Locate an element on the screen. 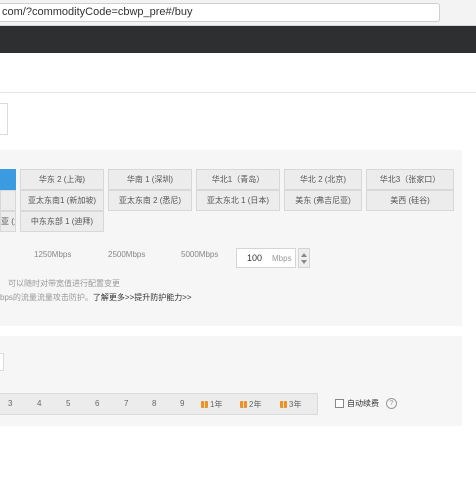 Image resolution: width=476 pixels, height=477 pixels. duration-option: 9 is located at coordinates (182, 403).